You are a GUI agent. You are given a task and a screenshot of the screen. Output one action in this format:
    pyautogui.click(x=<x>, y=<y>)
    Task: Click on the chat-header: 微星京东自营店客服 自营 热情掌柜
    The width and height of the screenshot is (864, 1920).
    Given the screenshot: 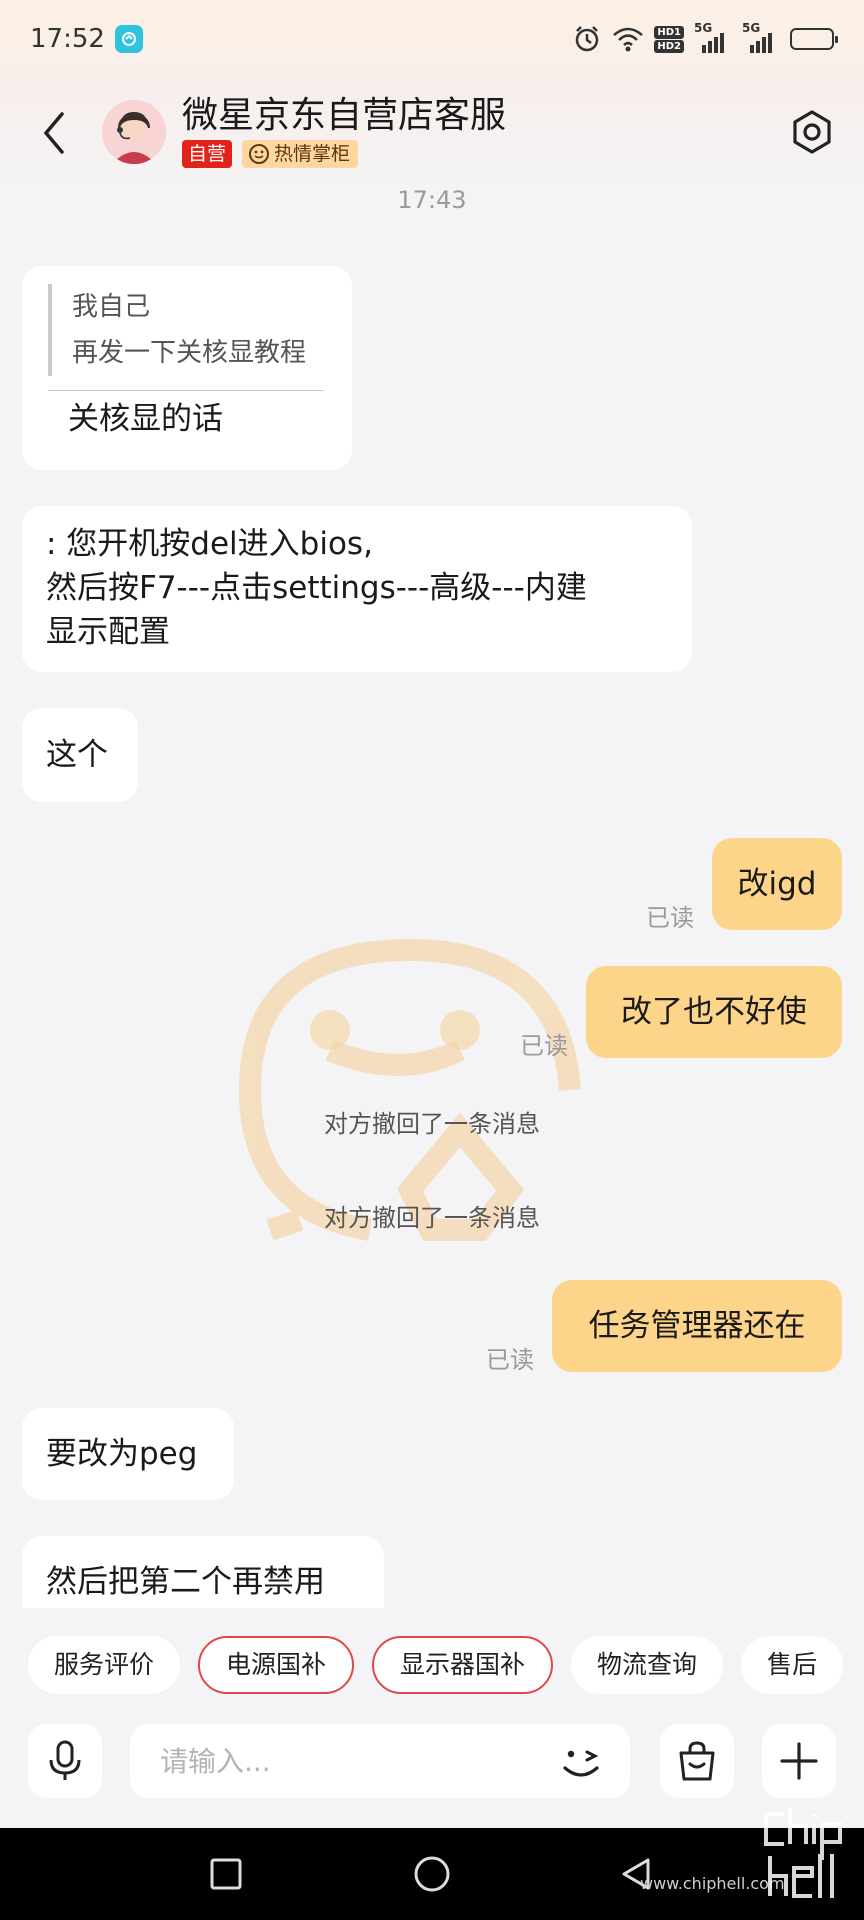 What is the action you would take?
    pyautogui.click(x=432, y=134)
    